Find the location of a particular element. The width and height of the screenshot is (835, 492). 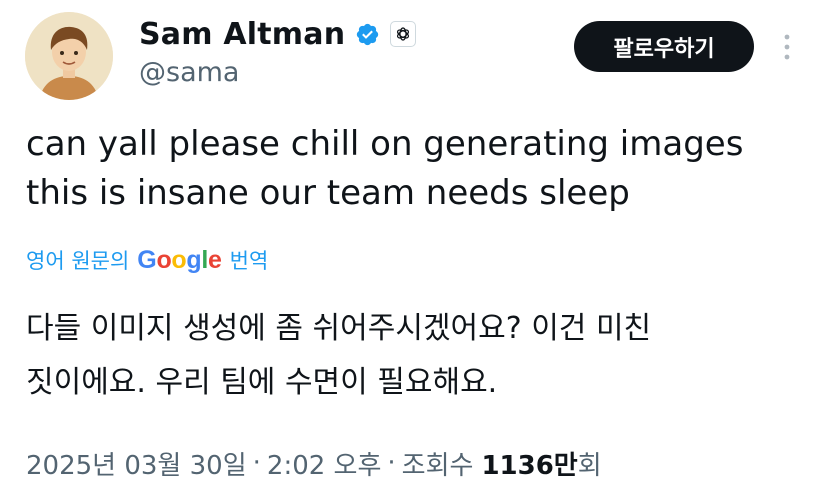

display-name: Sam Altman is located at coordinates (242, 34).